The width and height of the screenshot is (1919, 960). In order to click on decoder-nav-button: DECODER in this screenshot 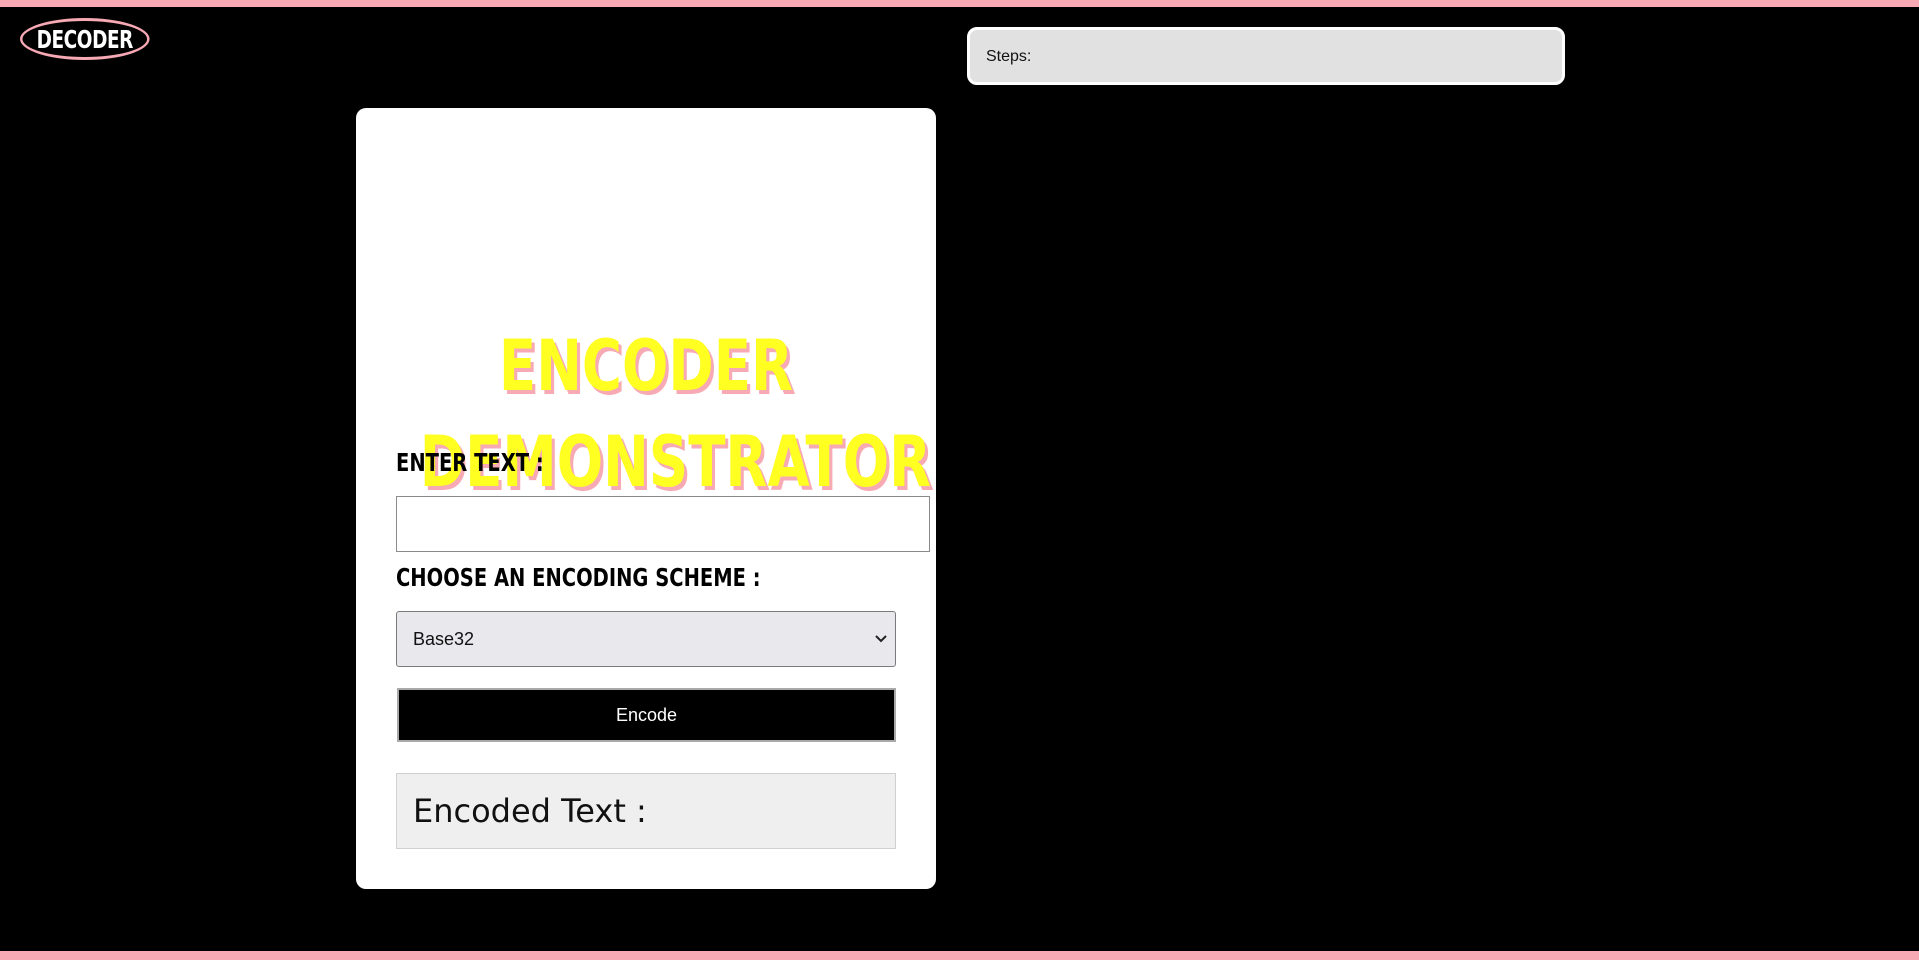, I will do `click(85, 39)`.